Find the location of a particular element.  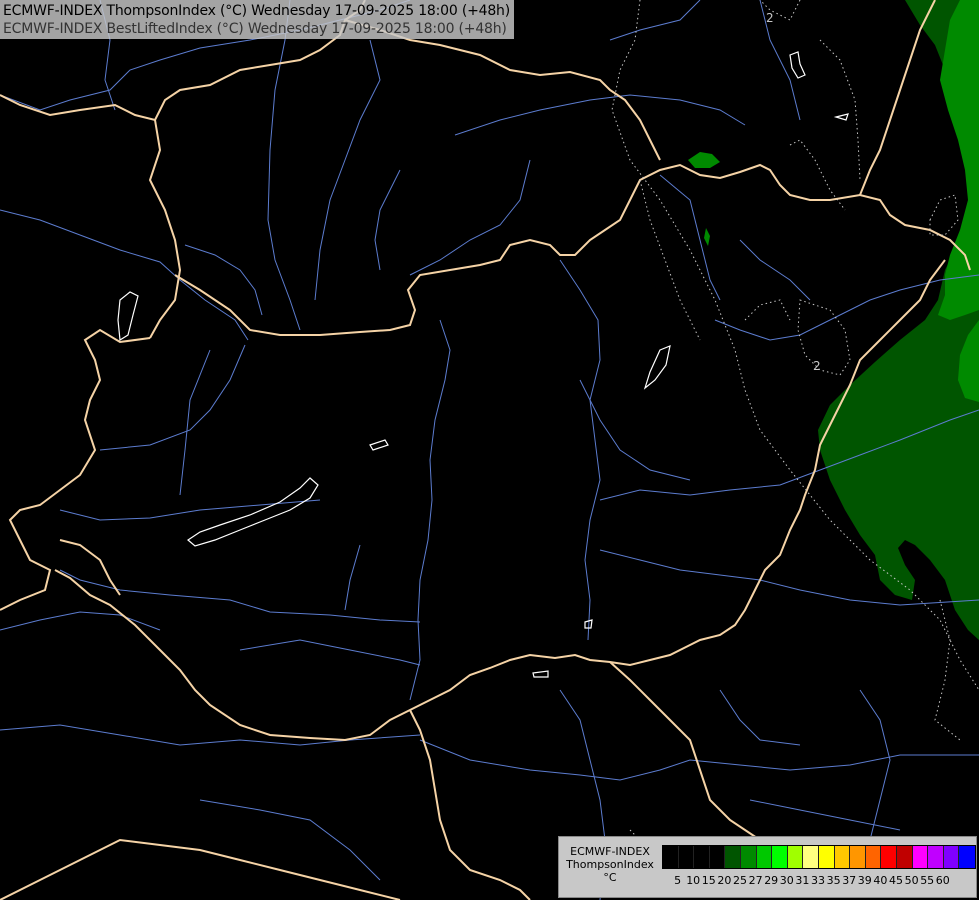

legend-tick-label: 31 is located at coordinates (802, 880).